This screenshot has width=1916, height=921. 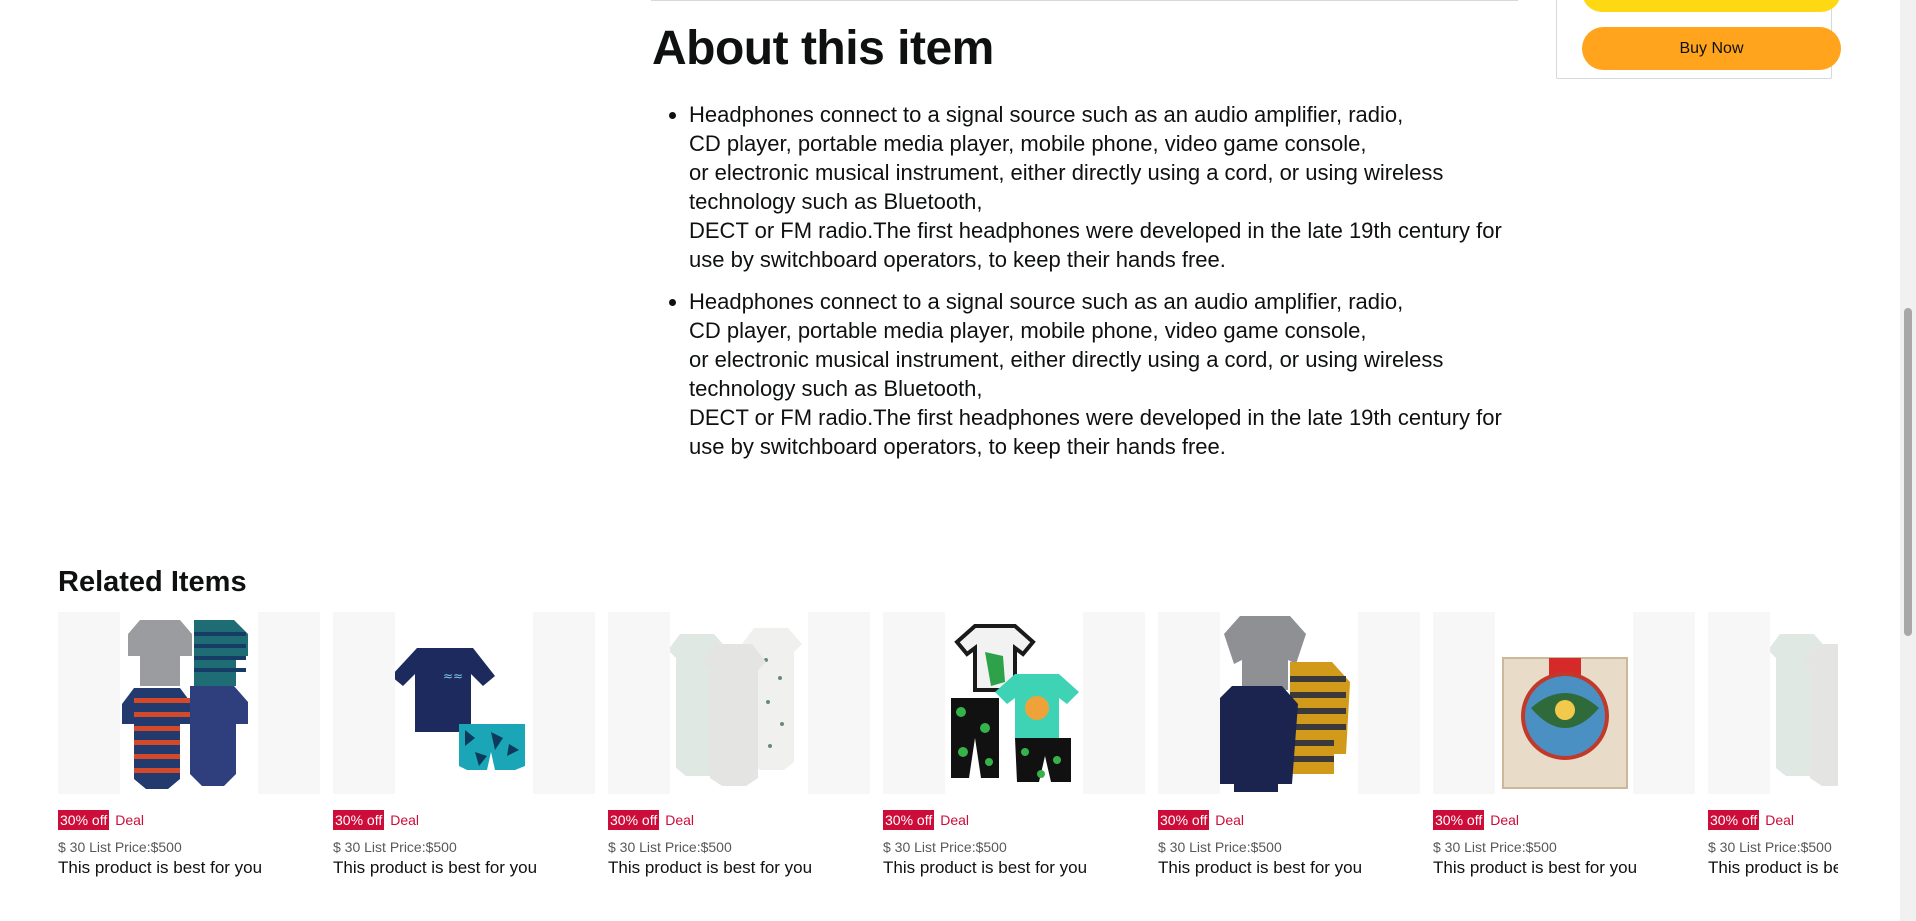 I want to click on about-title: About this item, so click(x=823, y=48).